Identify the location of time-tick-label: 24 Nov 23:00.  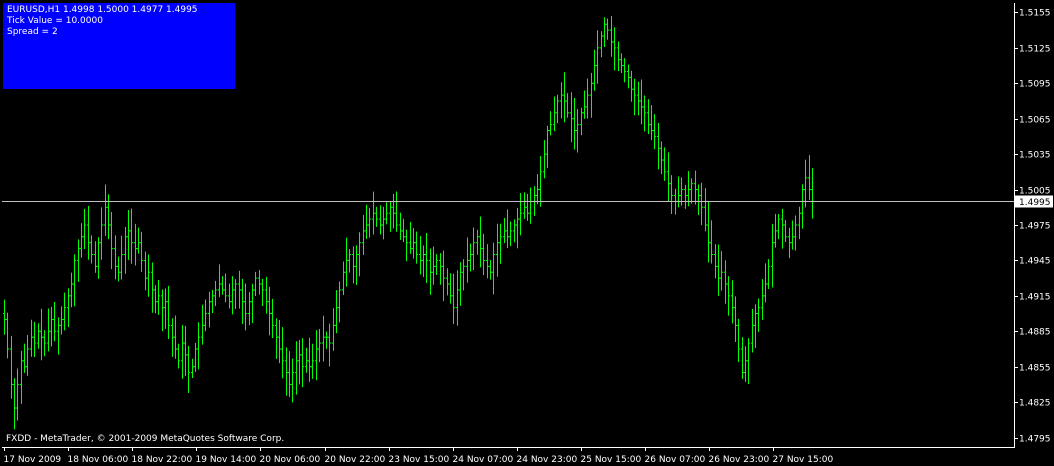
(547, 460).